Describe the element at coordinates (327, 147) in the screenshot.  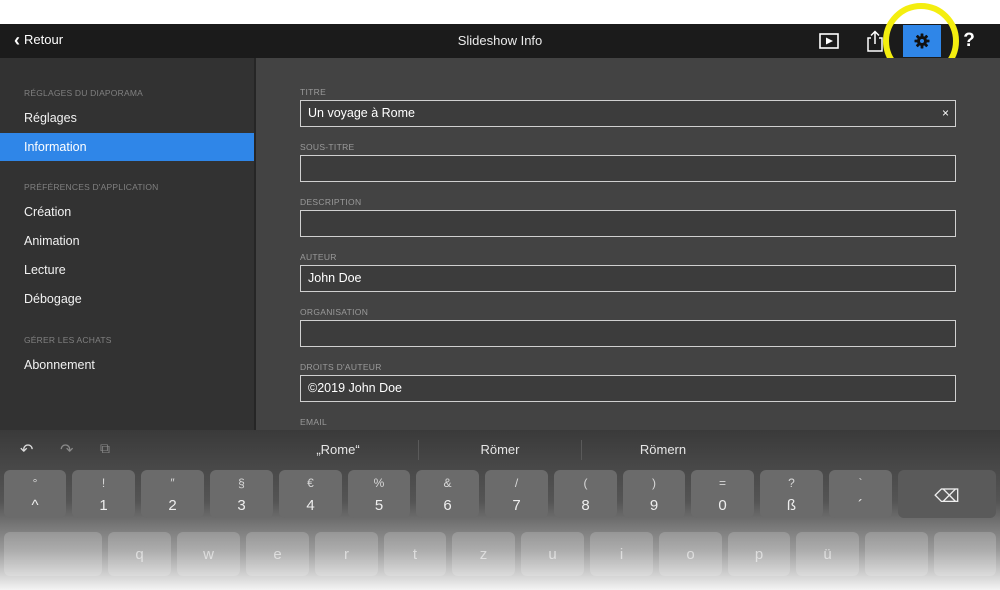
I see `subtitle-label: SOUS-TITRE` at that location.